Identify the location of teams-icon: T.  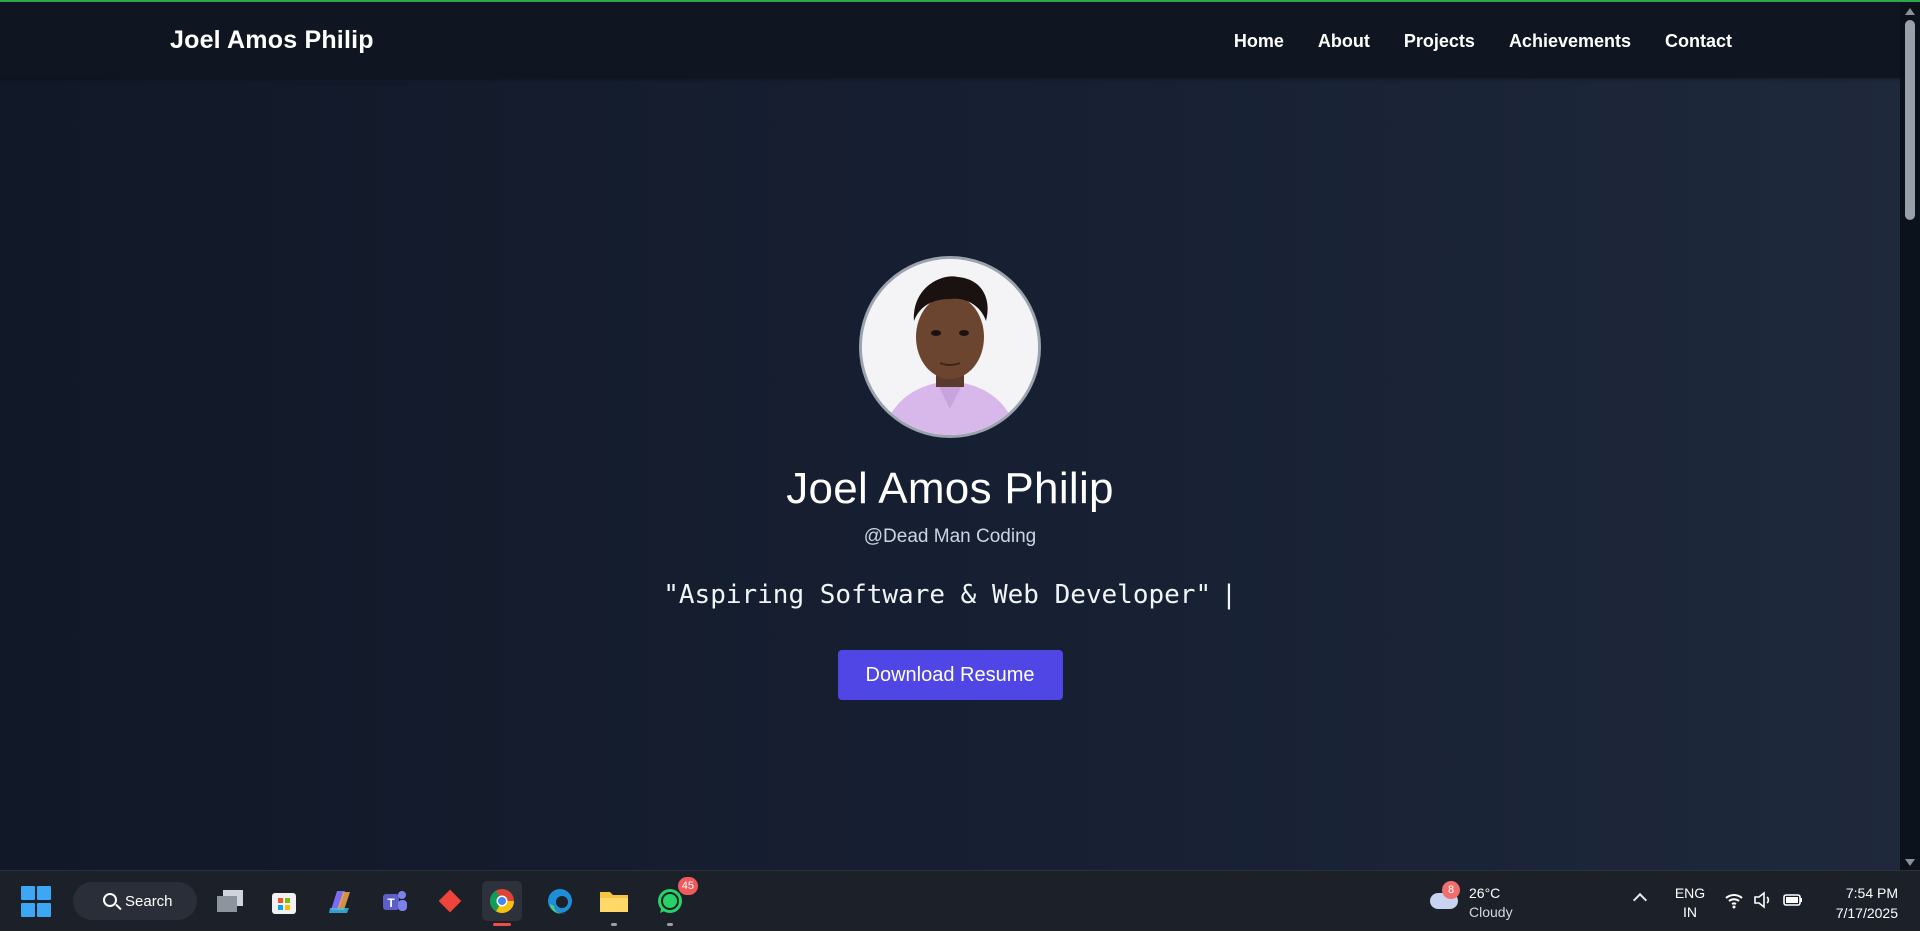
(394, 901).